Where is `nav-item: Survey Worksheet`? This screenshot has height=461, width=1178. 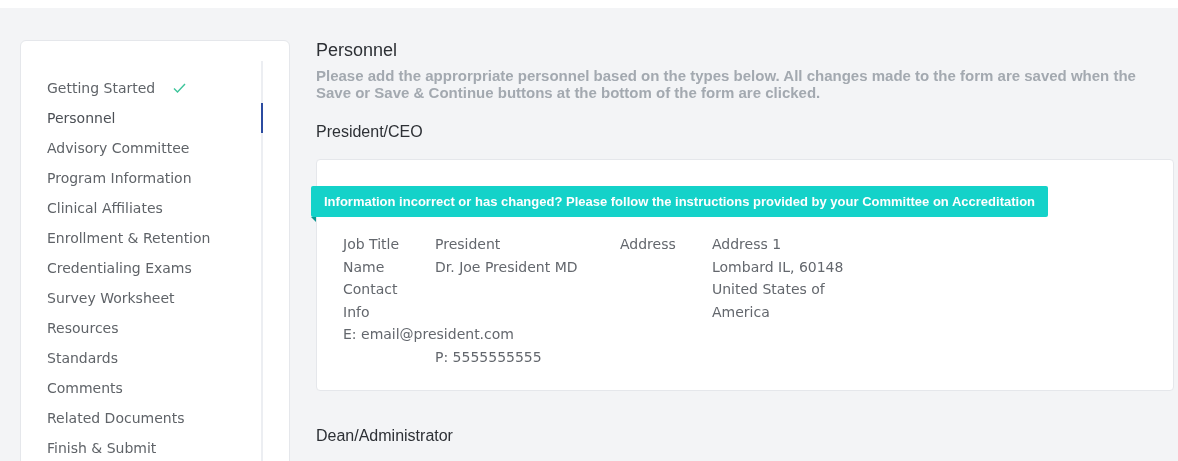 nav-item: Survey Worksheet is located at coordinates (155, 298).